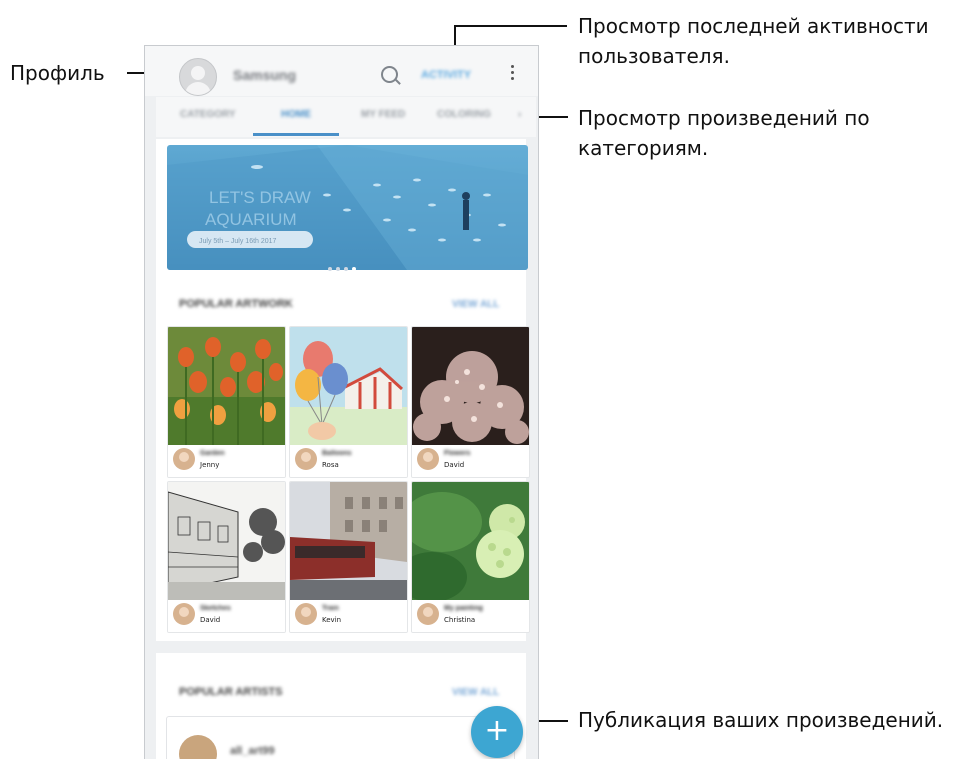  What do you see at coordinates (238, 241) in the screenshot?
I see `banner-dates: July 5th – July 16th 2017` at bounding box center [238, 241].